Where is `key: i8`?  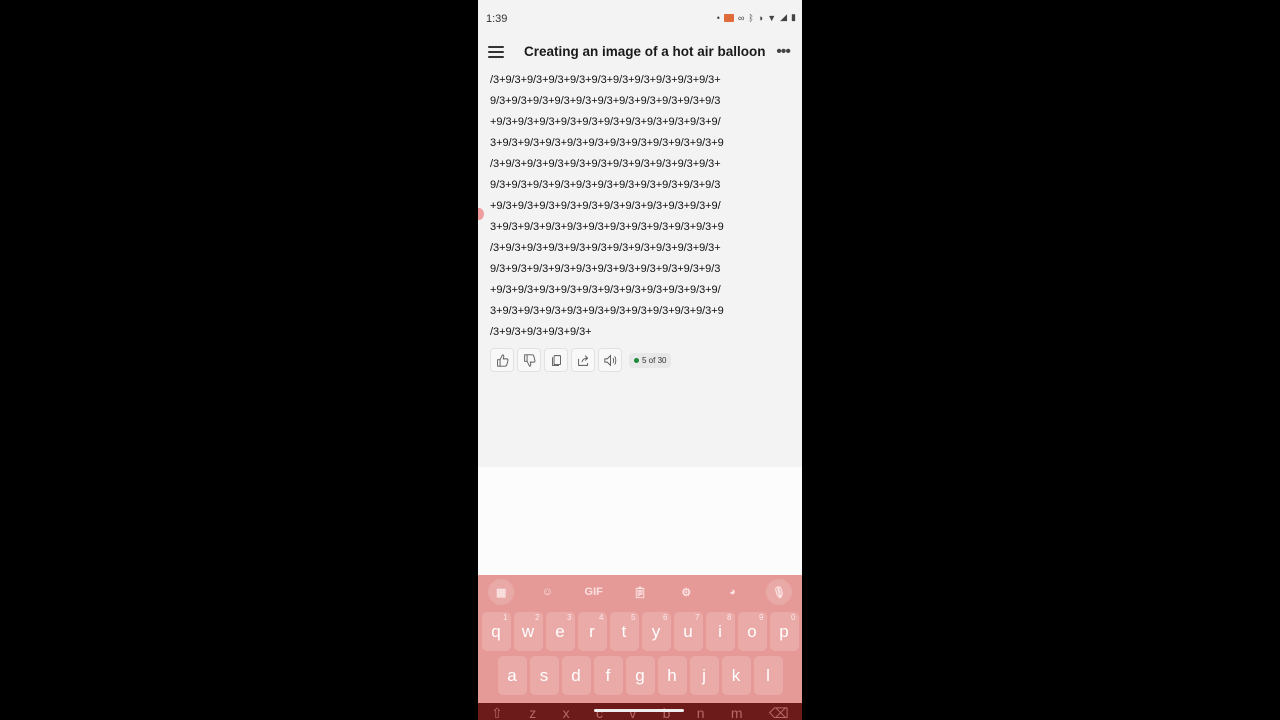
key: i8 is located at coordinates (720, 631).